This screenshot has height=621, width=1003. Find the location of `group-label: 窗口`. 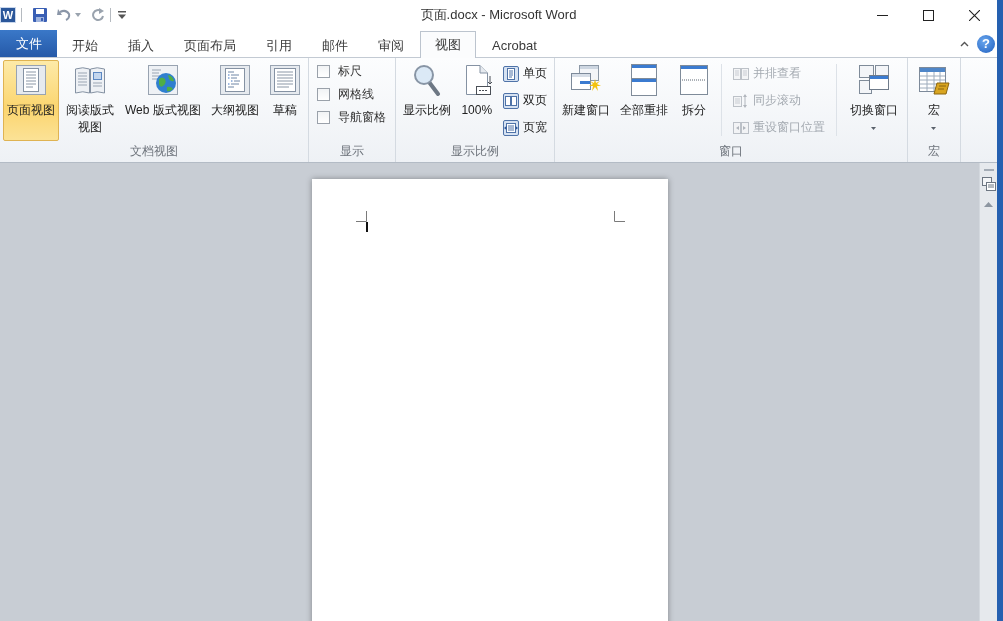

group-label: 窗口 is located at coordinates (730, 151).